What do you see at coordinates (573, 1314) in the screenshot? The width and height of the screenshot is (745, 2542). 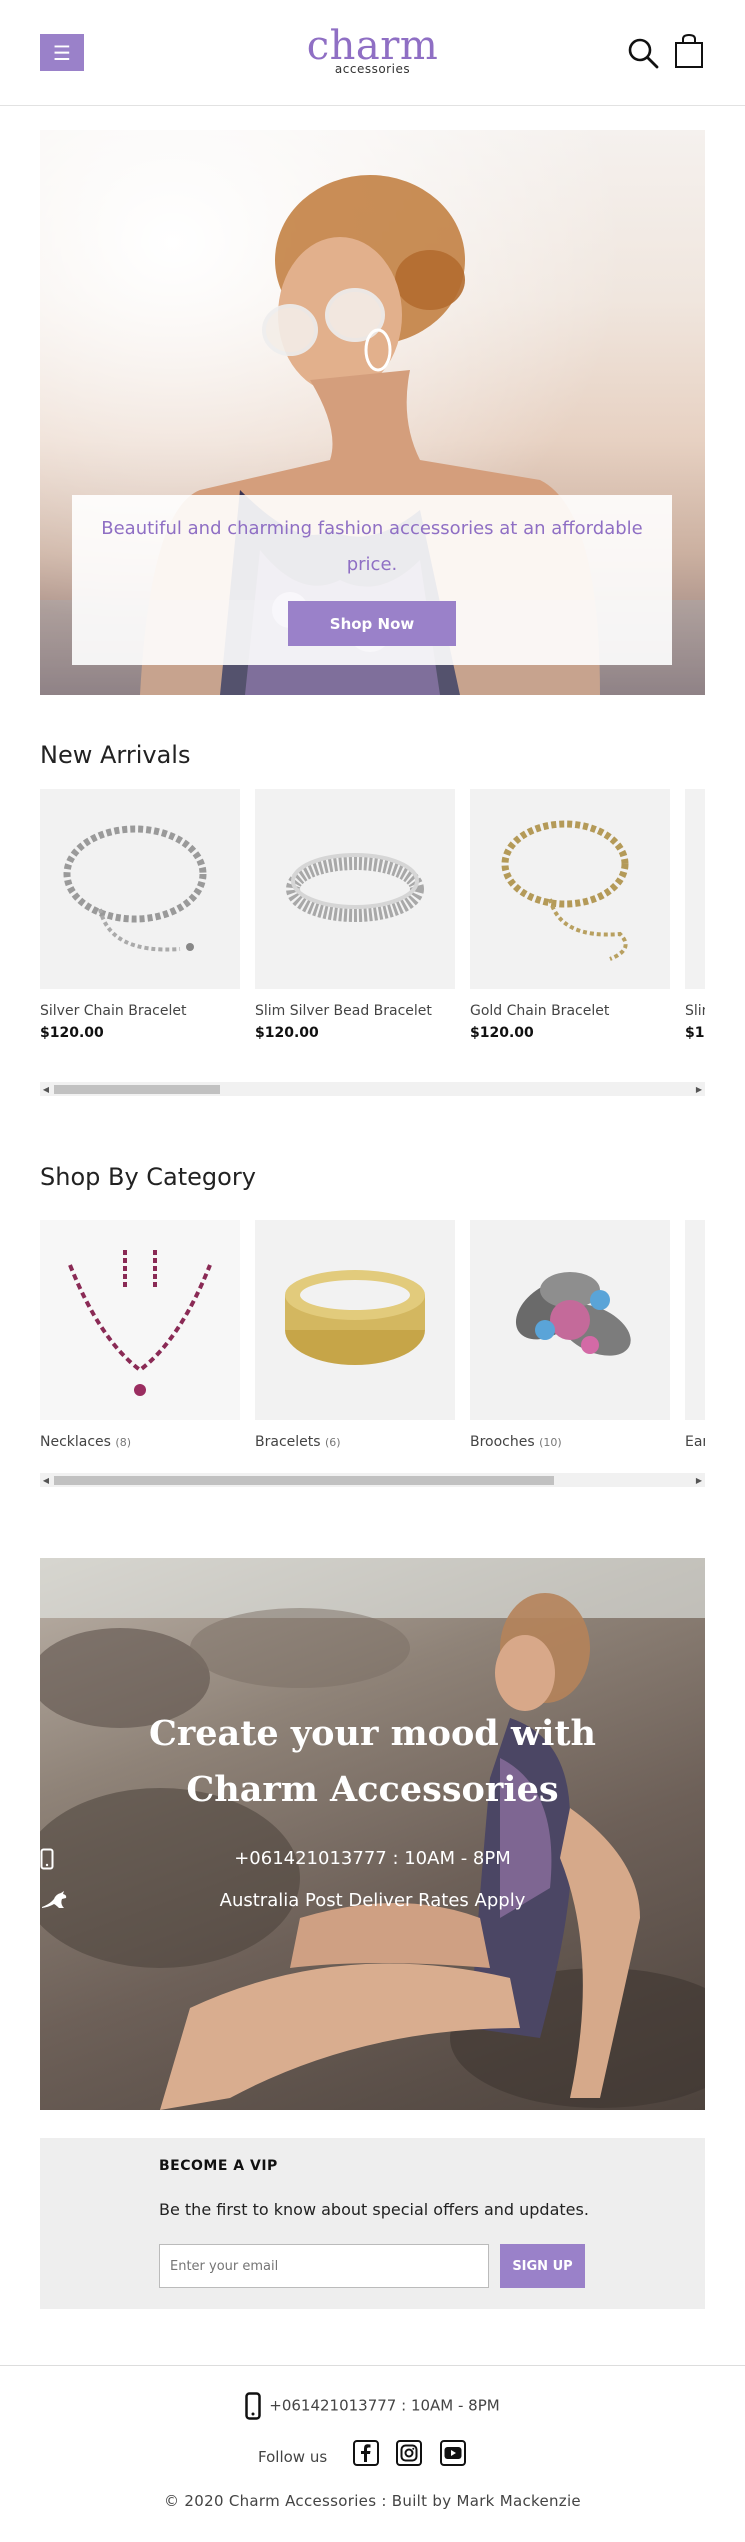 I see `brooch-image` at bounding box center [573, 1314].